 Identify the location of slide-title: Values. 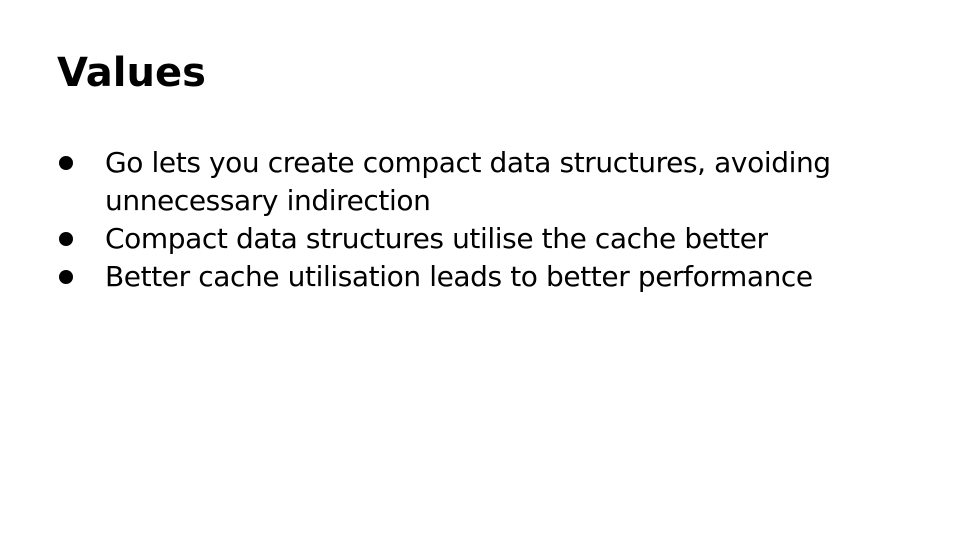
(131, 73).